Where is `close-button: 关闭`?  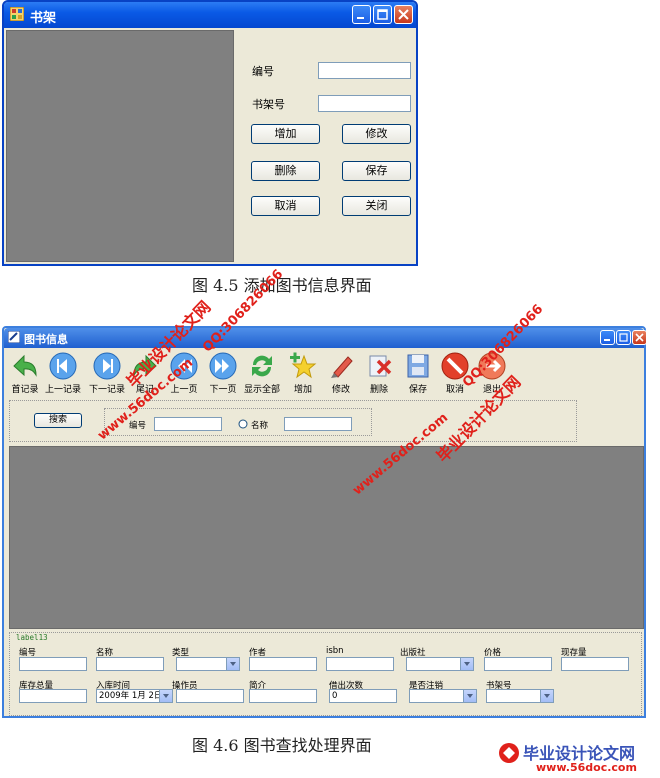
close-button: 关闭 is located at coordinates (376, 206).